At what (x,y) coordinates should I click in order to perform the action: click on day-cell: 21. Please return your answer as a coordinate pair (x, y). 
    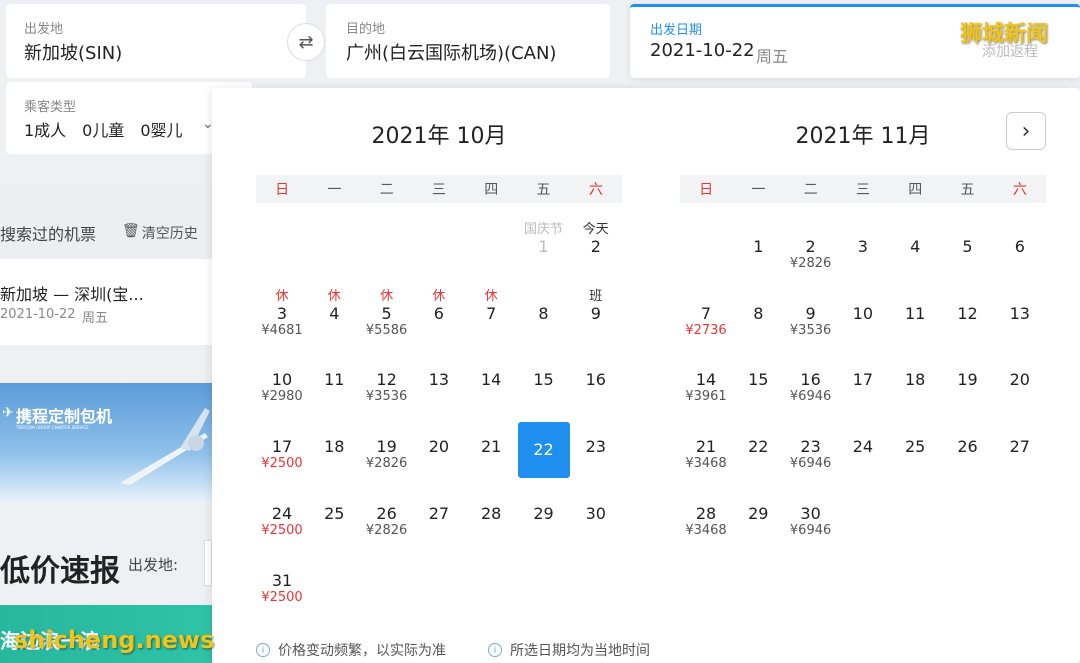
    Looking at the image, I should click on (491, 450).